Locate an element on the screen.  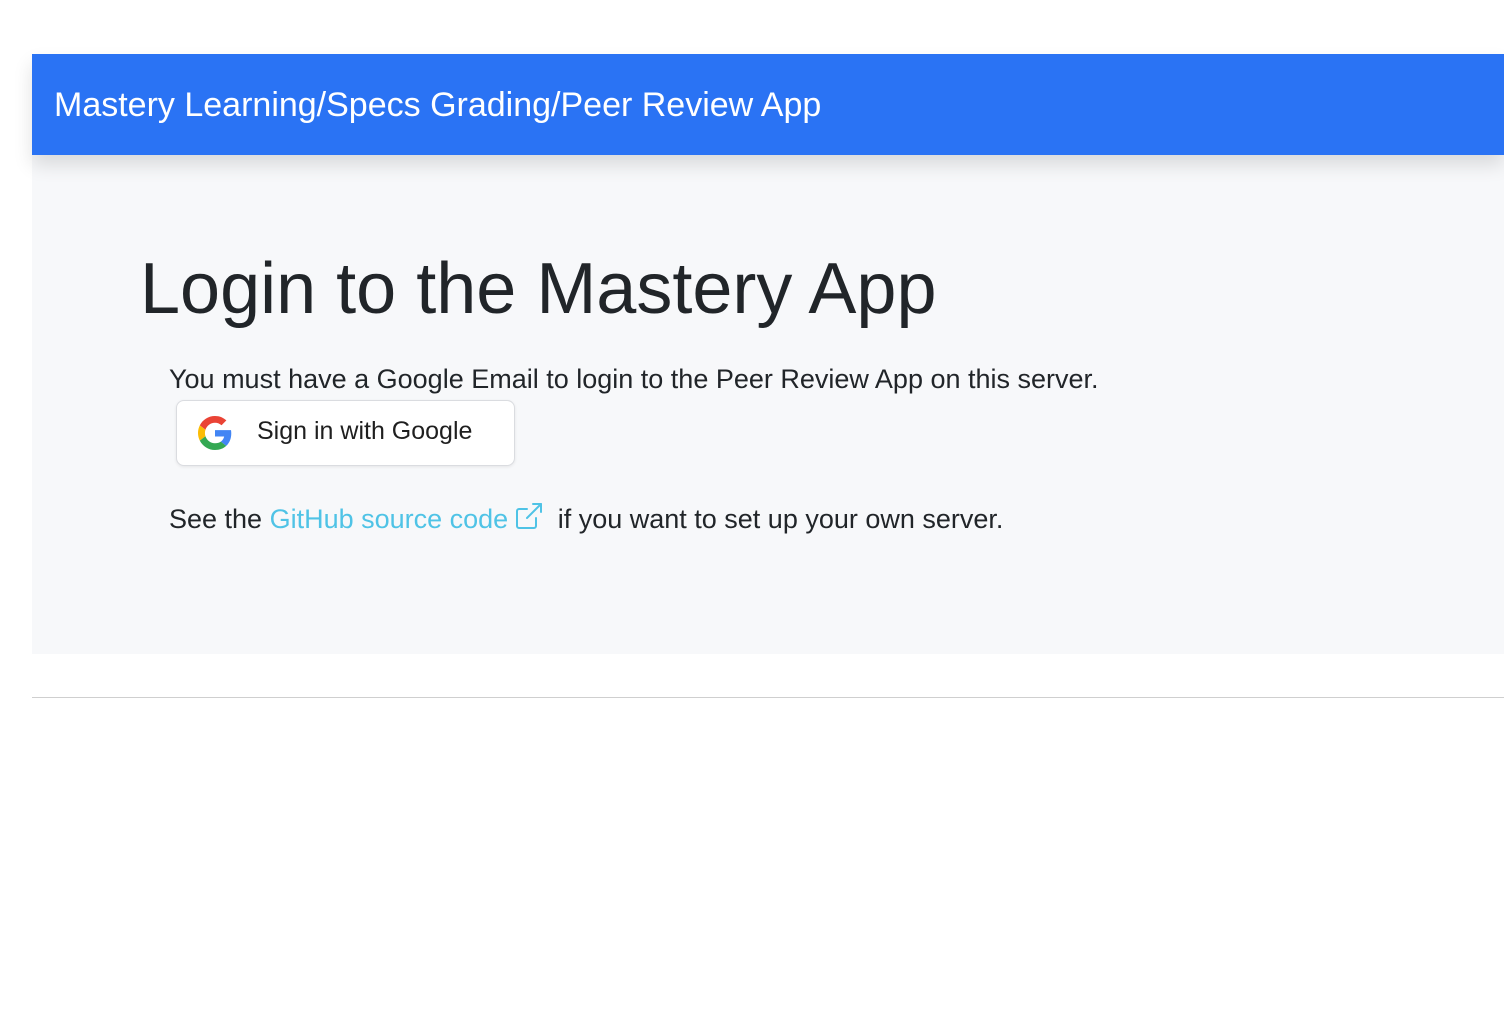
source-line-prefix: See the is located at coordinates (219, 519).